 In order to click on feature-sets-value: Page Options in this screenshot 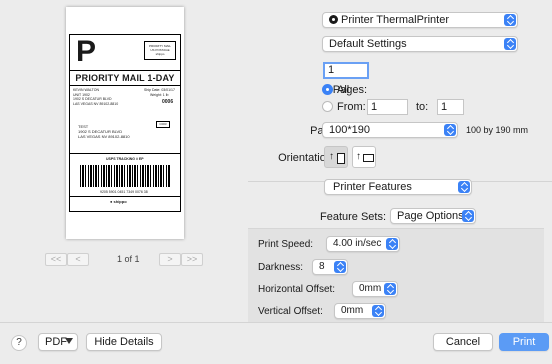, I will do `click(430, 216)`.